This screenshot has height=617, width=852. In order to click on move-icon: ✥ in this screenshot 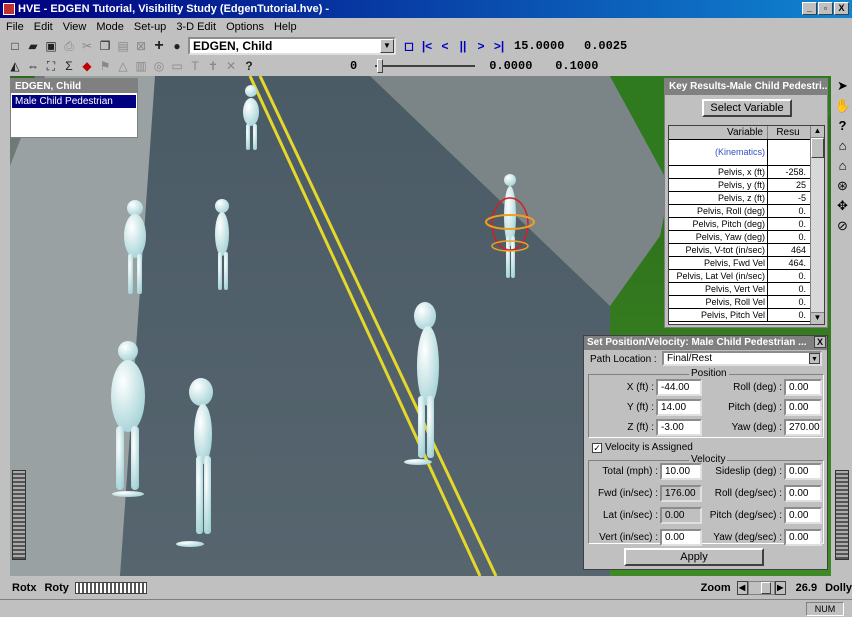, I will do `click(843, 206)`.